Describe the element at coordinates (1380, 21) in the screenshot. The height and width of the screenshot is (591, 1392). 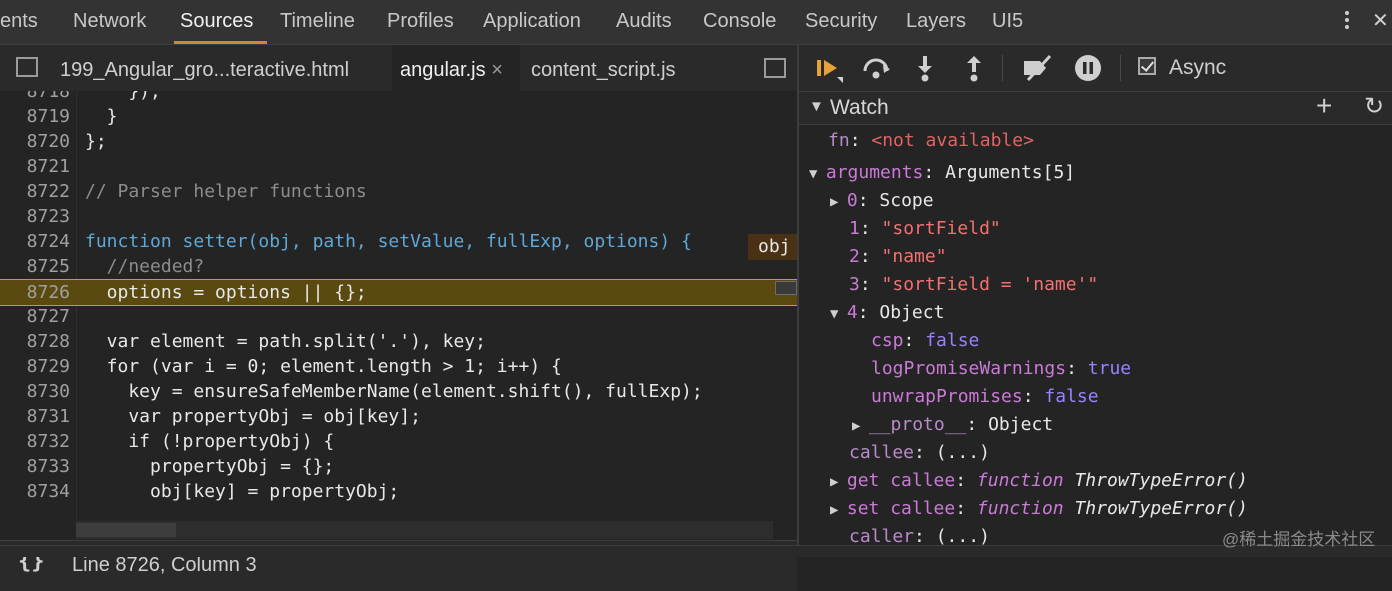
I see `close-devtools-icon: ✕` at that location.